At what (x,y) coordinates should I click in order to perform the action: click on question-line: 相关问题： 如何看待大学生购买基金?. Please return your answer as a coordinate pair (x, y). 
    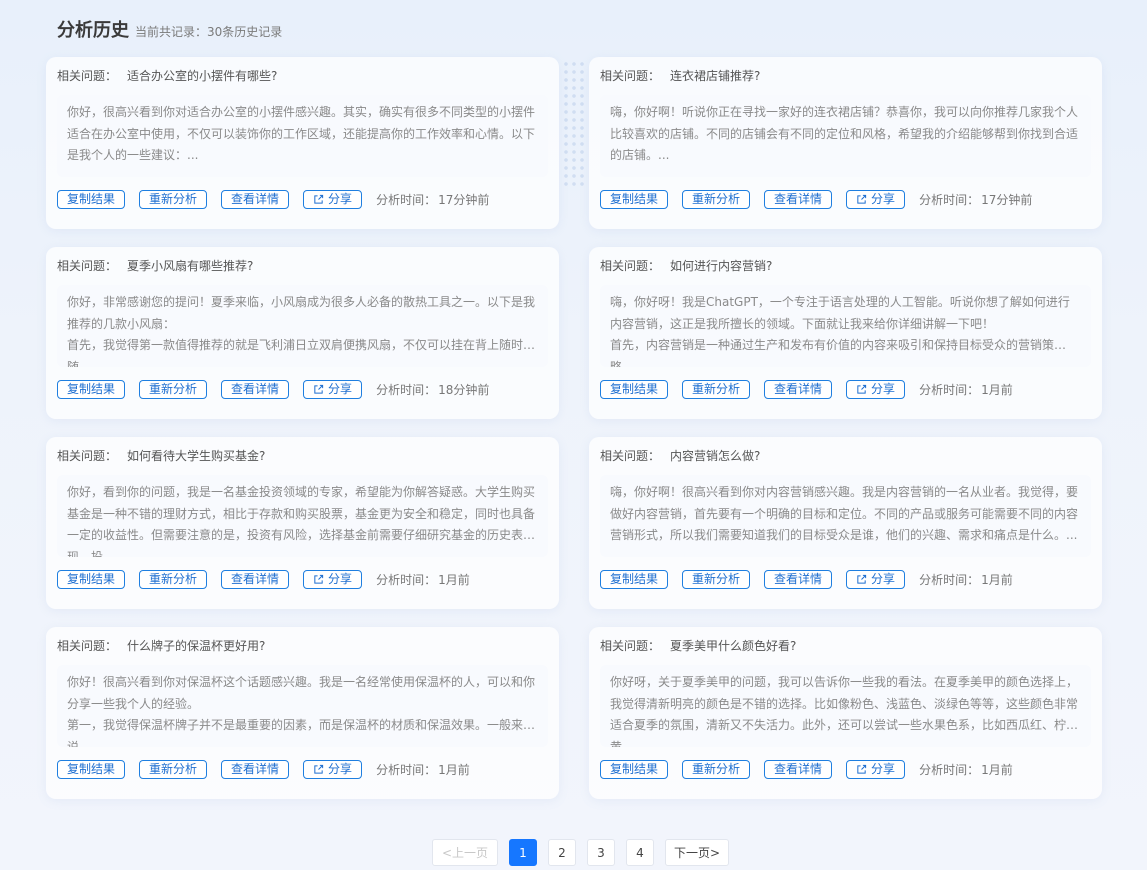
    Looking at the image, I should click on (302, 456).